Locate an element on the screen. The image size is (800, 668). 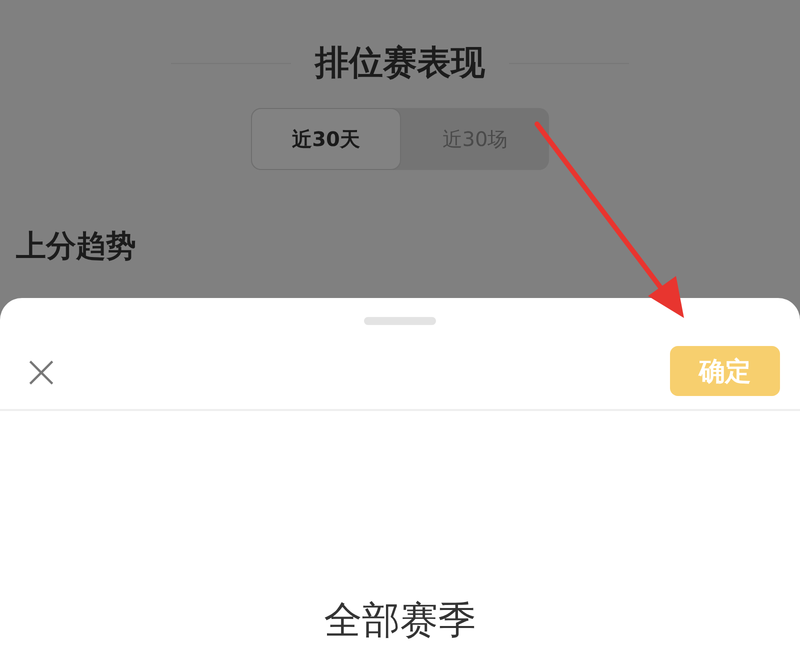
tab: 近30天 is located at coordinates (326, 139).